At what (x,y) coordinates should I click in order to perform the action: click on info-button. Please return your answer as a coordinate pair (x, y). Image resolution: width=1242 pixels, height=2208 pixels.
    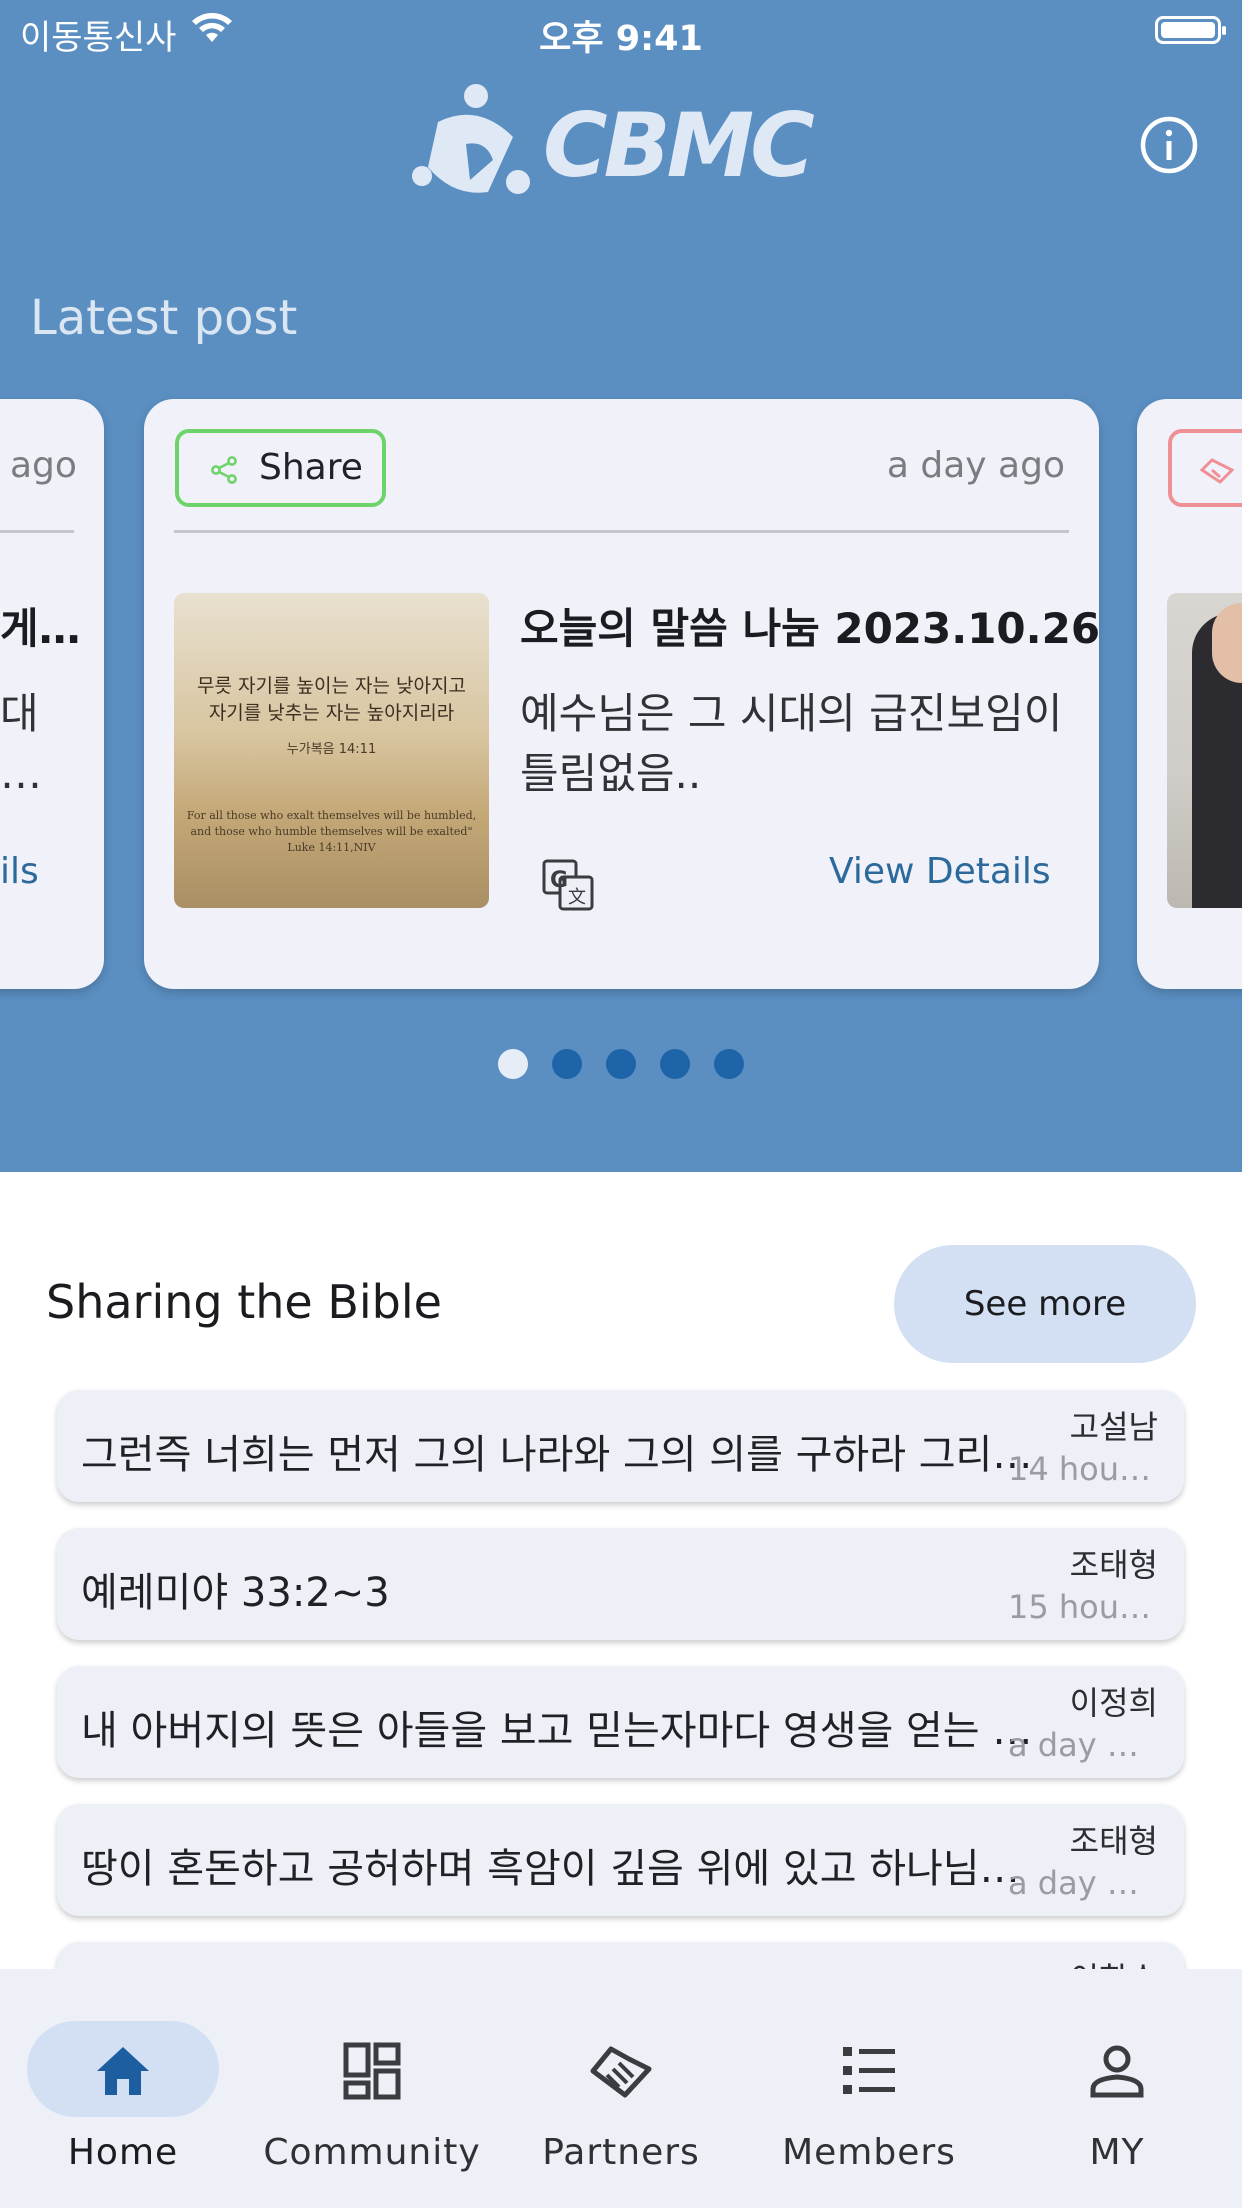
    Looking at the image, I should click on (1169, 145).